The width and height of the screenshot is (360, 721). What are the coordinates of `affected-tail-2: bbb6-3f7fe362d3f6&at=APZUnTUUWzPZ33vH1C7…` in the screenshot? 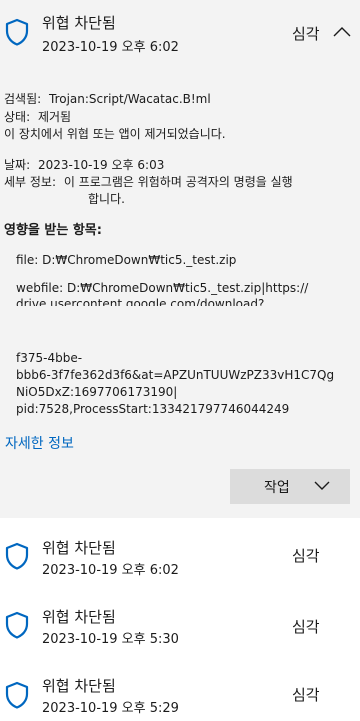 It's located at (175, 375).